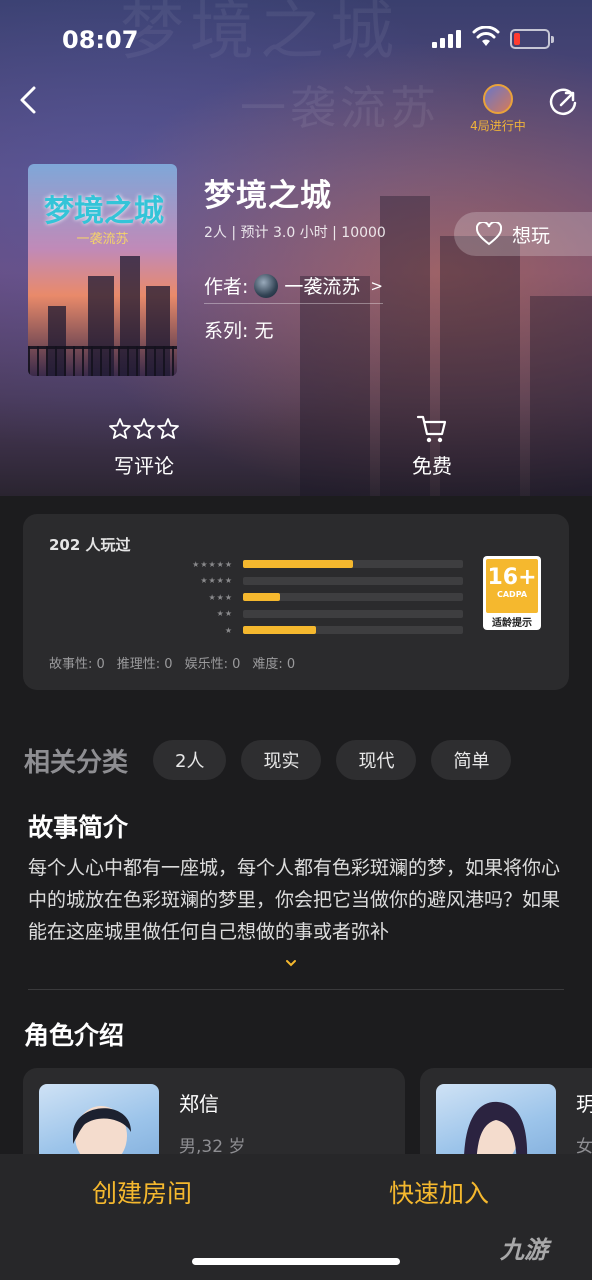  What do you see at coordinates (524, 1250) in the screenshot?
I see `watermark: 九游` at bounding box center [524, 1250].